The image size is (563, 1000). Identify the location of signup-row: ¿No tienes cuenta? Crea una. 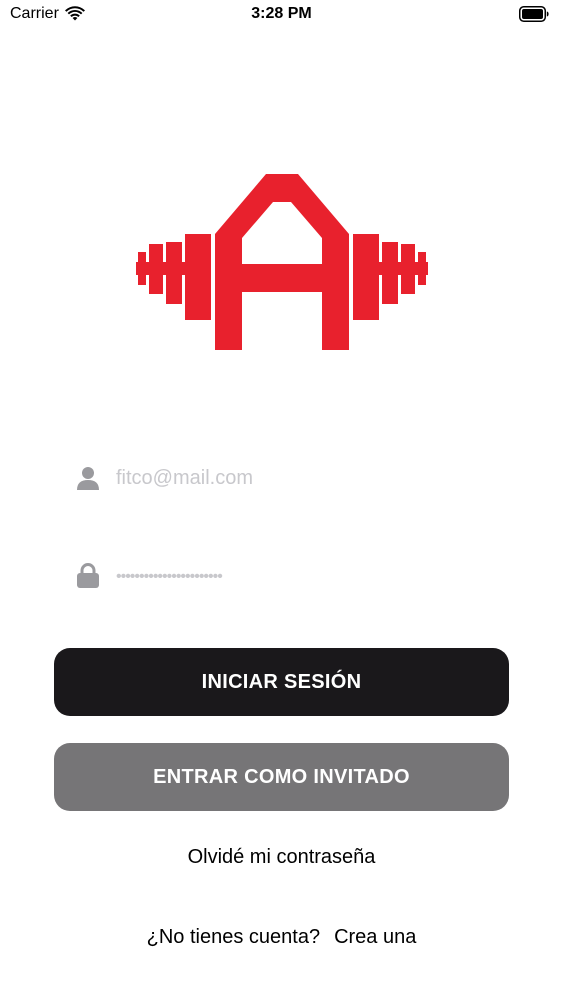
(281, 937).